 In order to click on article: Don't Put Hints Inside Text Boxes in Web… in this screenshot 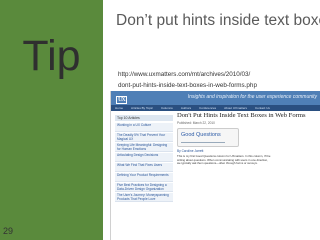, I will do `click(247, 139)`.